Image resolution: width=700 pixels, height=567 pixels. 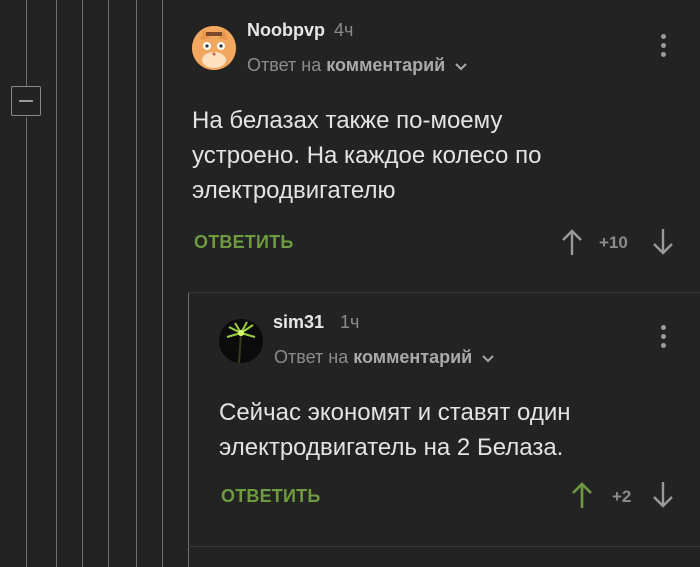 I want to click on comment-text-line: электродвигателю, so click(x=294, y=190).